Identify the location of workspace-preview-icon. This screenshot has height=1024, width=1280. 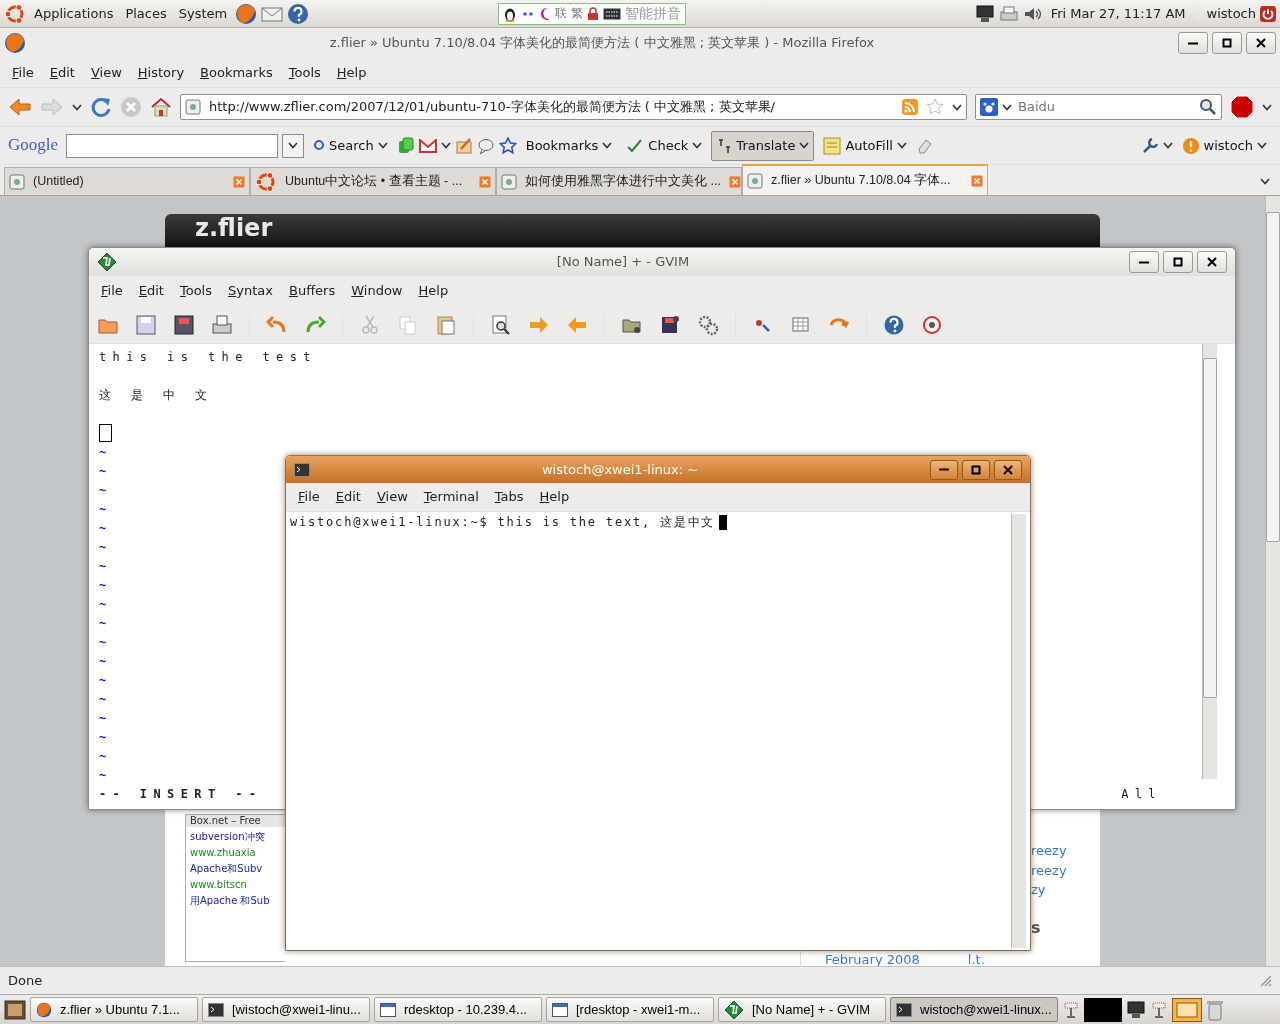
(1103, 1009).